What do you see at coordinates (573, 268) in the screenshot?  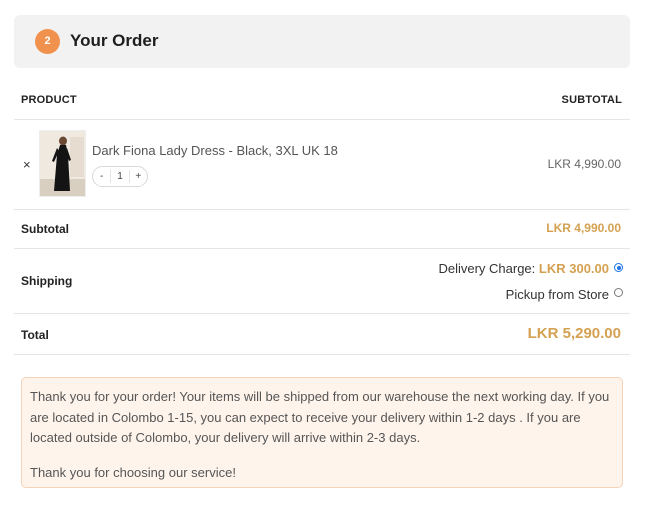 I see `delivery-charge-amount: LKR 300.00` at bounding box center [573, 268].